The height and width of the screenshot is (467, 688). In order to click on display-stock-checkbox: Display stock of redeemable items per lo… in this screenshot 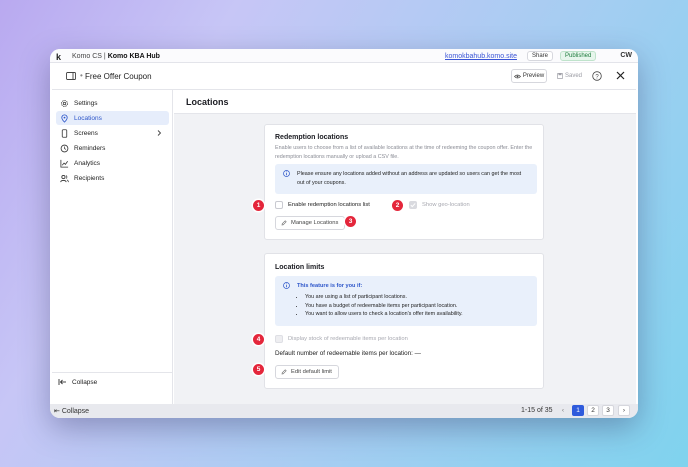, I will do `click(341, 339)`.